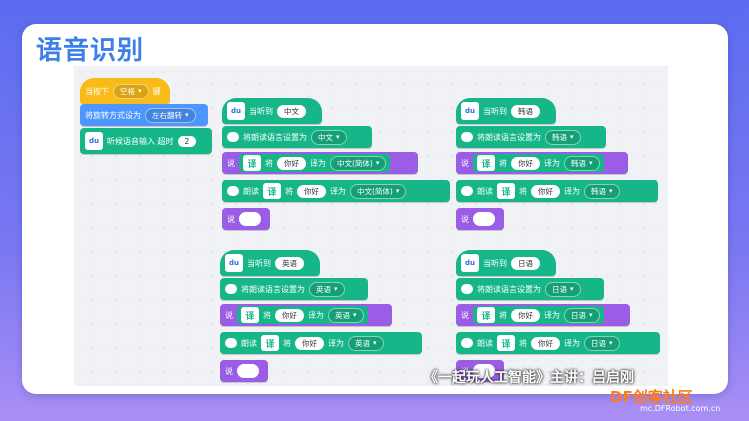  I want to click on say-block: 说 译 将 你好 译为 英语, so click(306, 315).